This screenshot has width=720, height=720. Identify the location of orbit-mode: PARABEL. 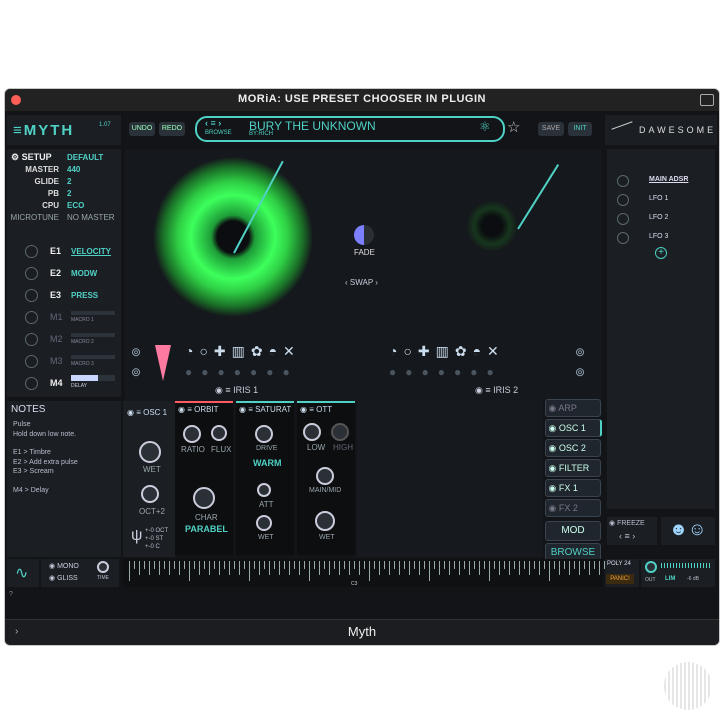
(206, 529).